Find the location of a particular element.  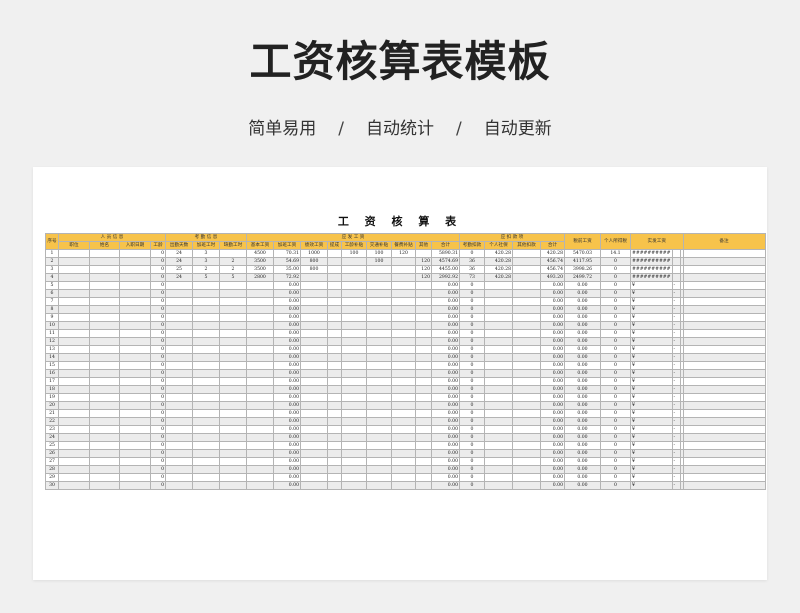

table-cell: 3998.26 is located at coordinates (582, 269).